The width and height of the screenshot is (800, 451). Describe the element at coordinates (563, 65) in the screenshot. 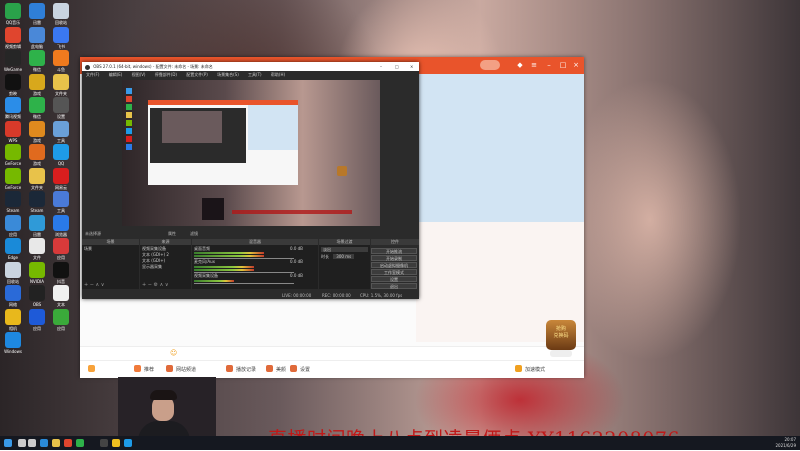

I see `maximize-icon: □` at that location.